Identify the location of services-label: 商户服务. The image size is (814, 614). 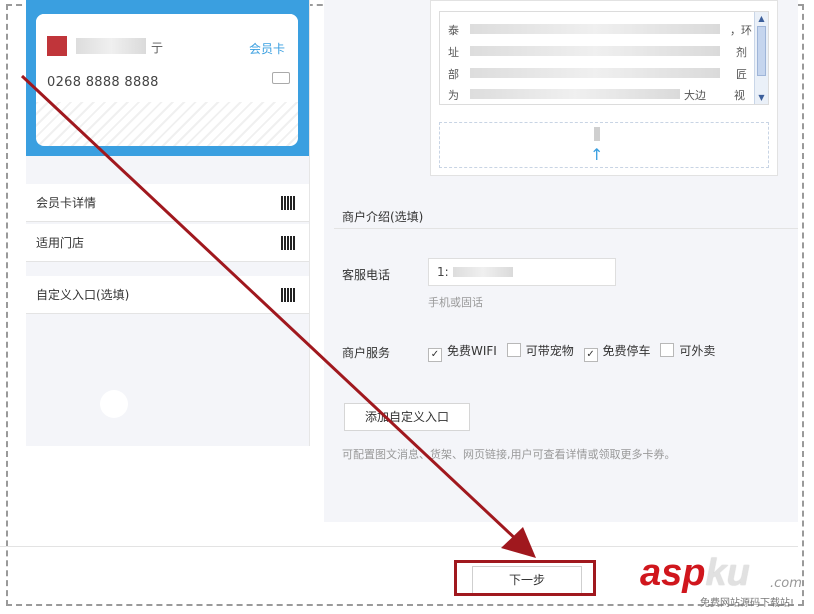
(366, 353).